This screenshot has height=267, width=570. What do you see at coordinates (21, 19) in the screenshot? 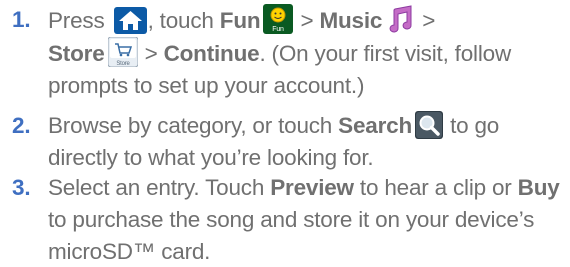
I see `step-number: 1.` at bounding box center [21, 19].